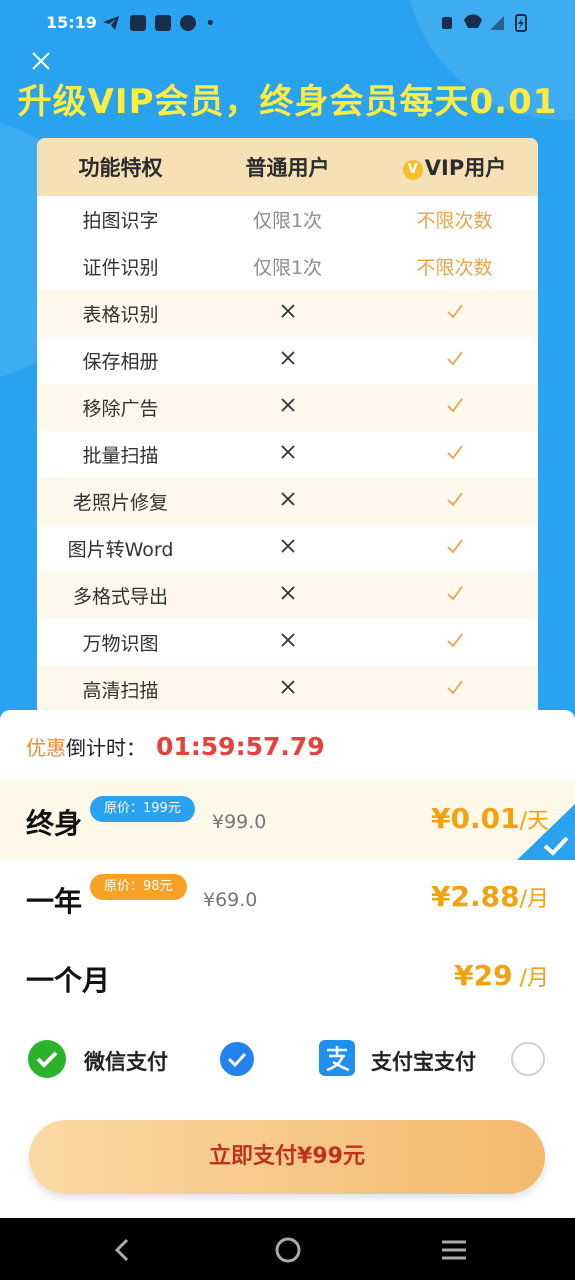  What do you see at coordinates (484, 23) in the screenshot?
I see `system-status-icons` at bounding box center [484, 23].